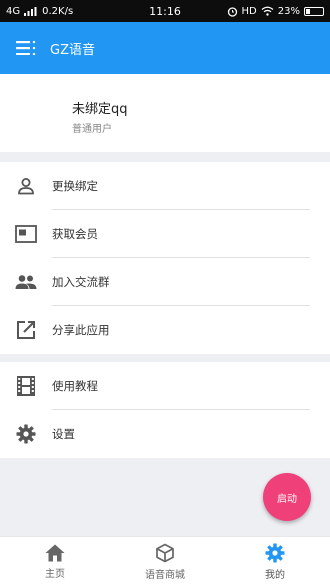 This screenshot has height=586, width=330. What do you see at coordinates (13, 11) in the screenshot?
I see `network-type: 4G` at bounding box center [13, 11].